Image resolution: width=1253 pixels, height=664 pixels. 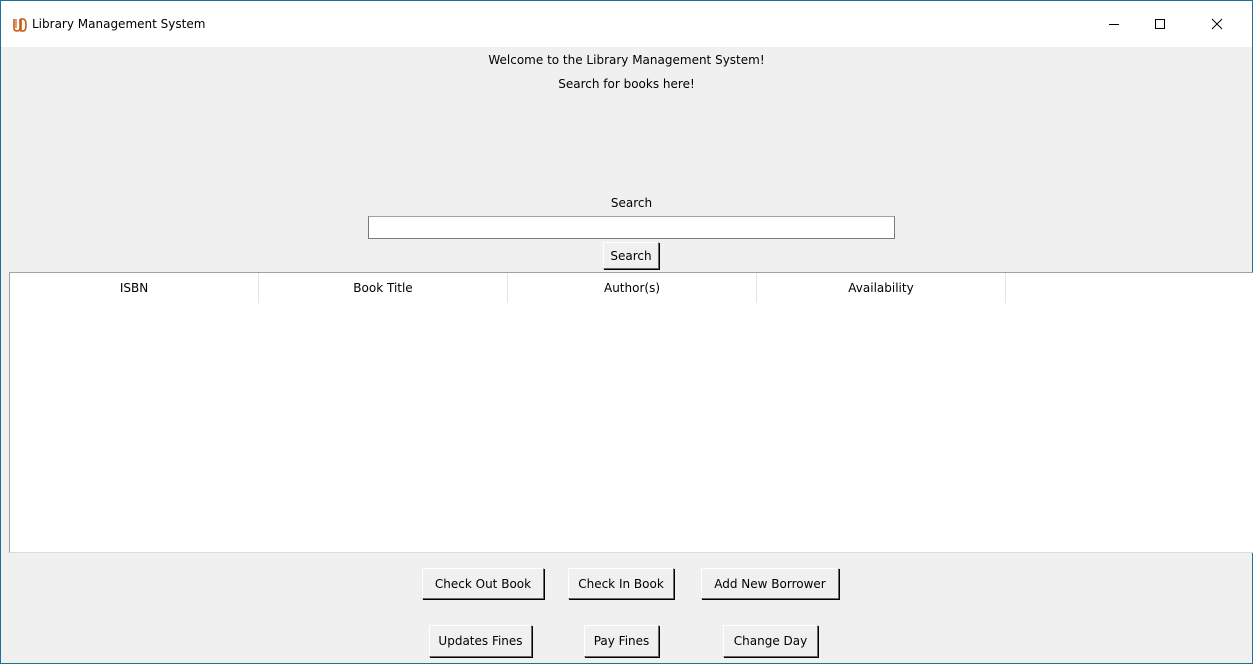 What do you see at coordinates (770, 583) in the screenshot?
I see `add-new-borrower-button: Add New Borrower` at bounding box center [770, 583].